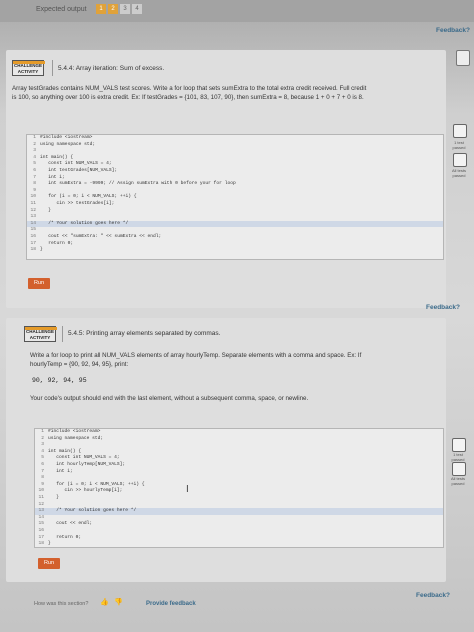 The height and width of the screenshot is (632, 474). What do you see at coordinates (443, 307) in the screenshot?
I see `feedback-link-1: Feedback?` at bounding box center [443, 307].